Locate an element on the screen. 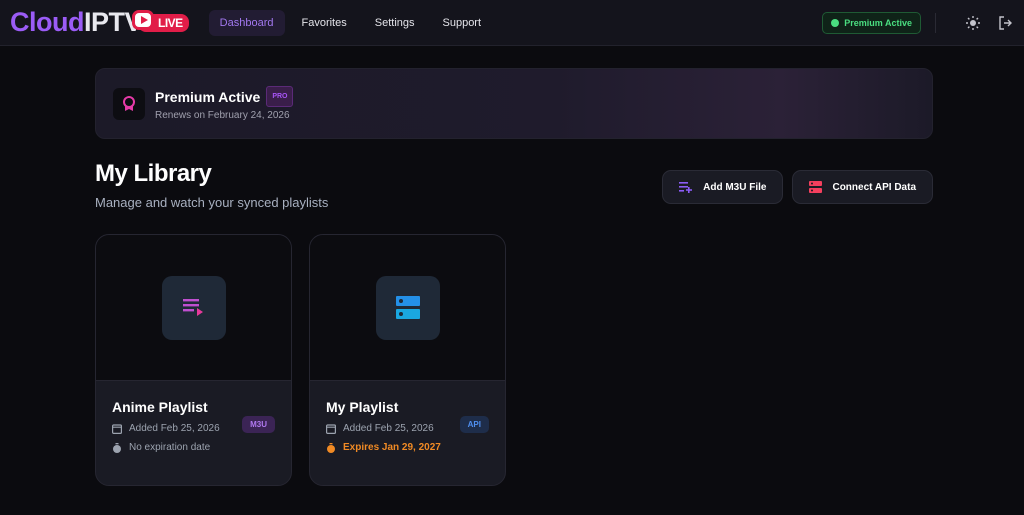 The width and height of the screenshot is (1024, 515). type-badge: M3U is located at coordinates (258, 424).